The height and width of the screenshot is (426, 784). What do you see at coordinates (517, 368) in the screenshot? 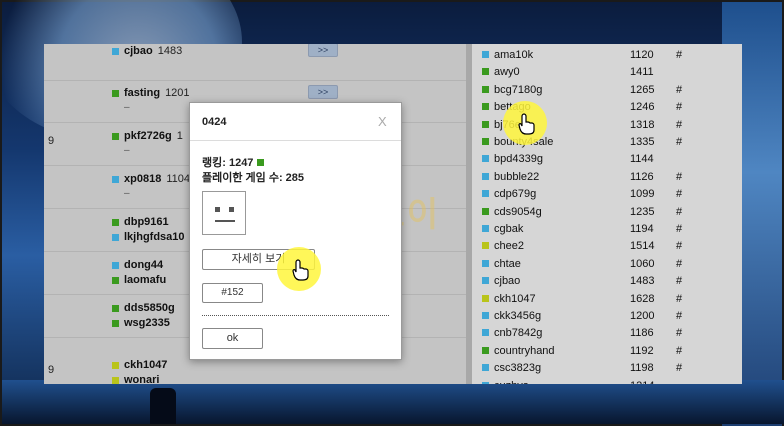
I see `user-name: csc3823g` at bounding box center [517, 368].